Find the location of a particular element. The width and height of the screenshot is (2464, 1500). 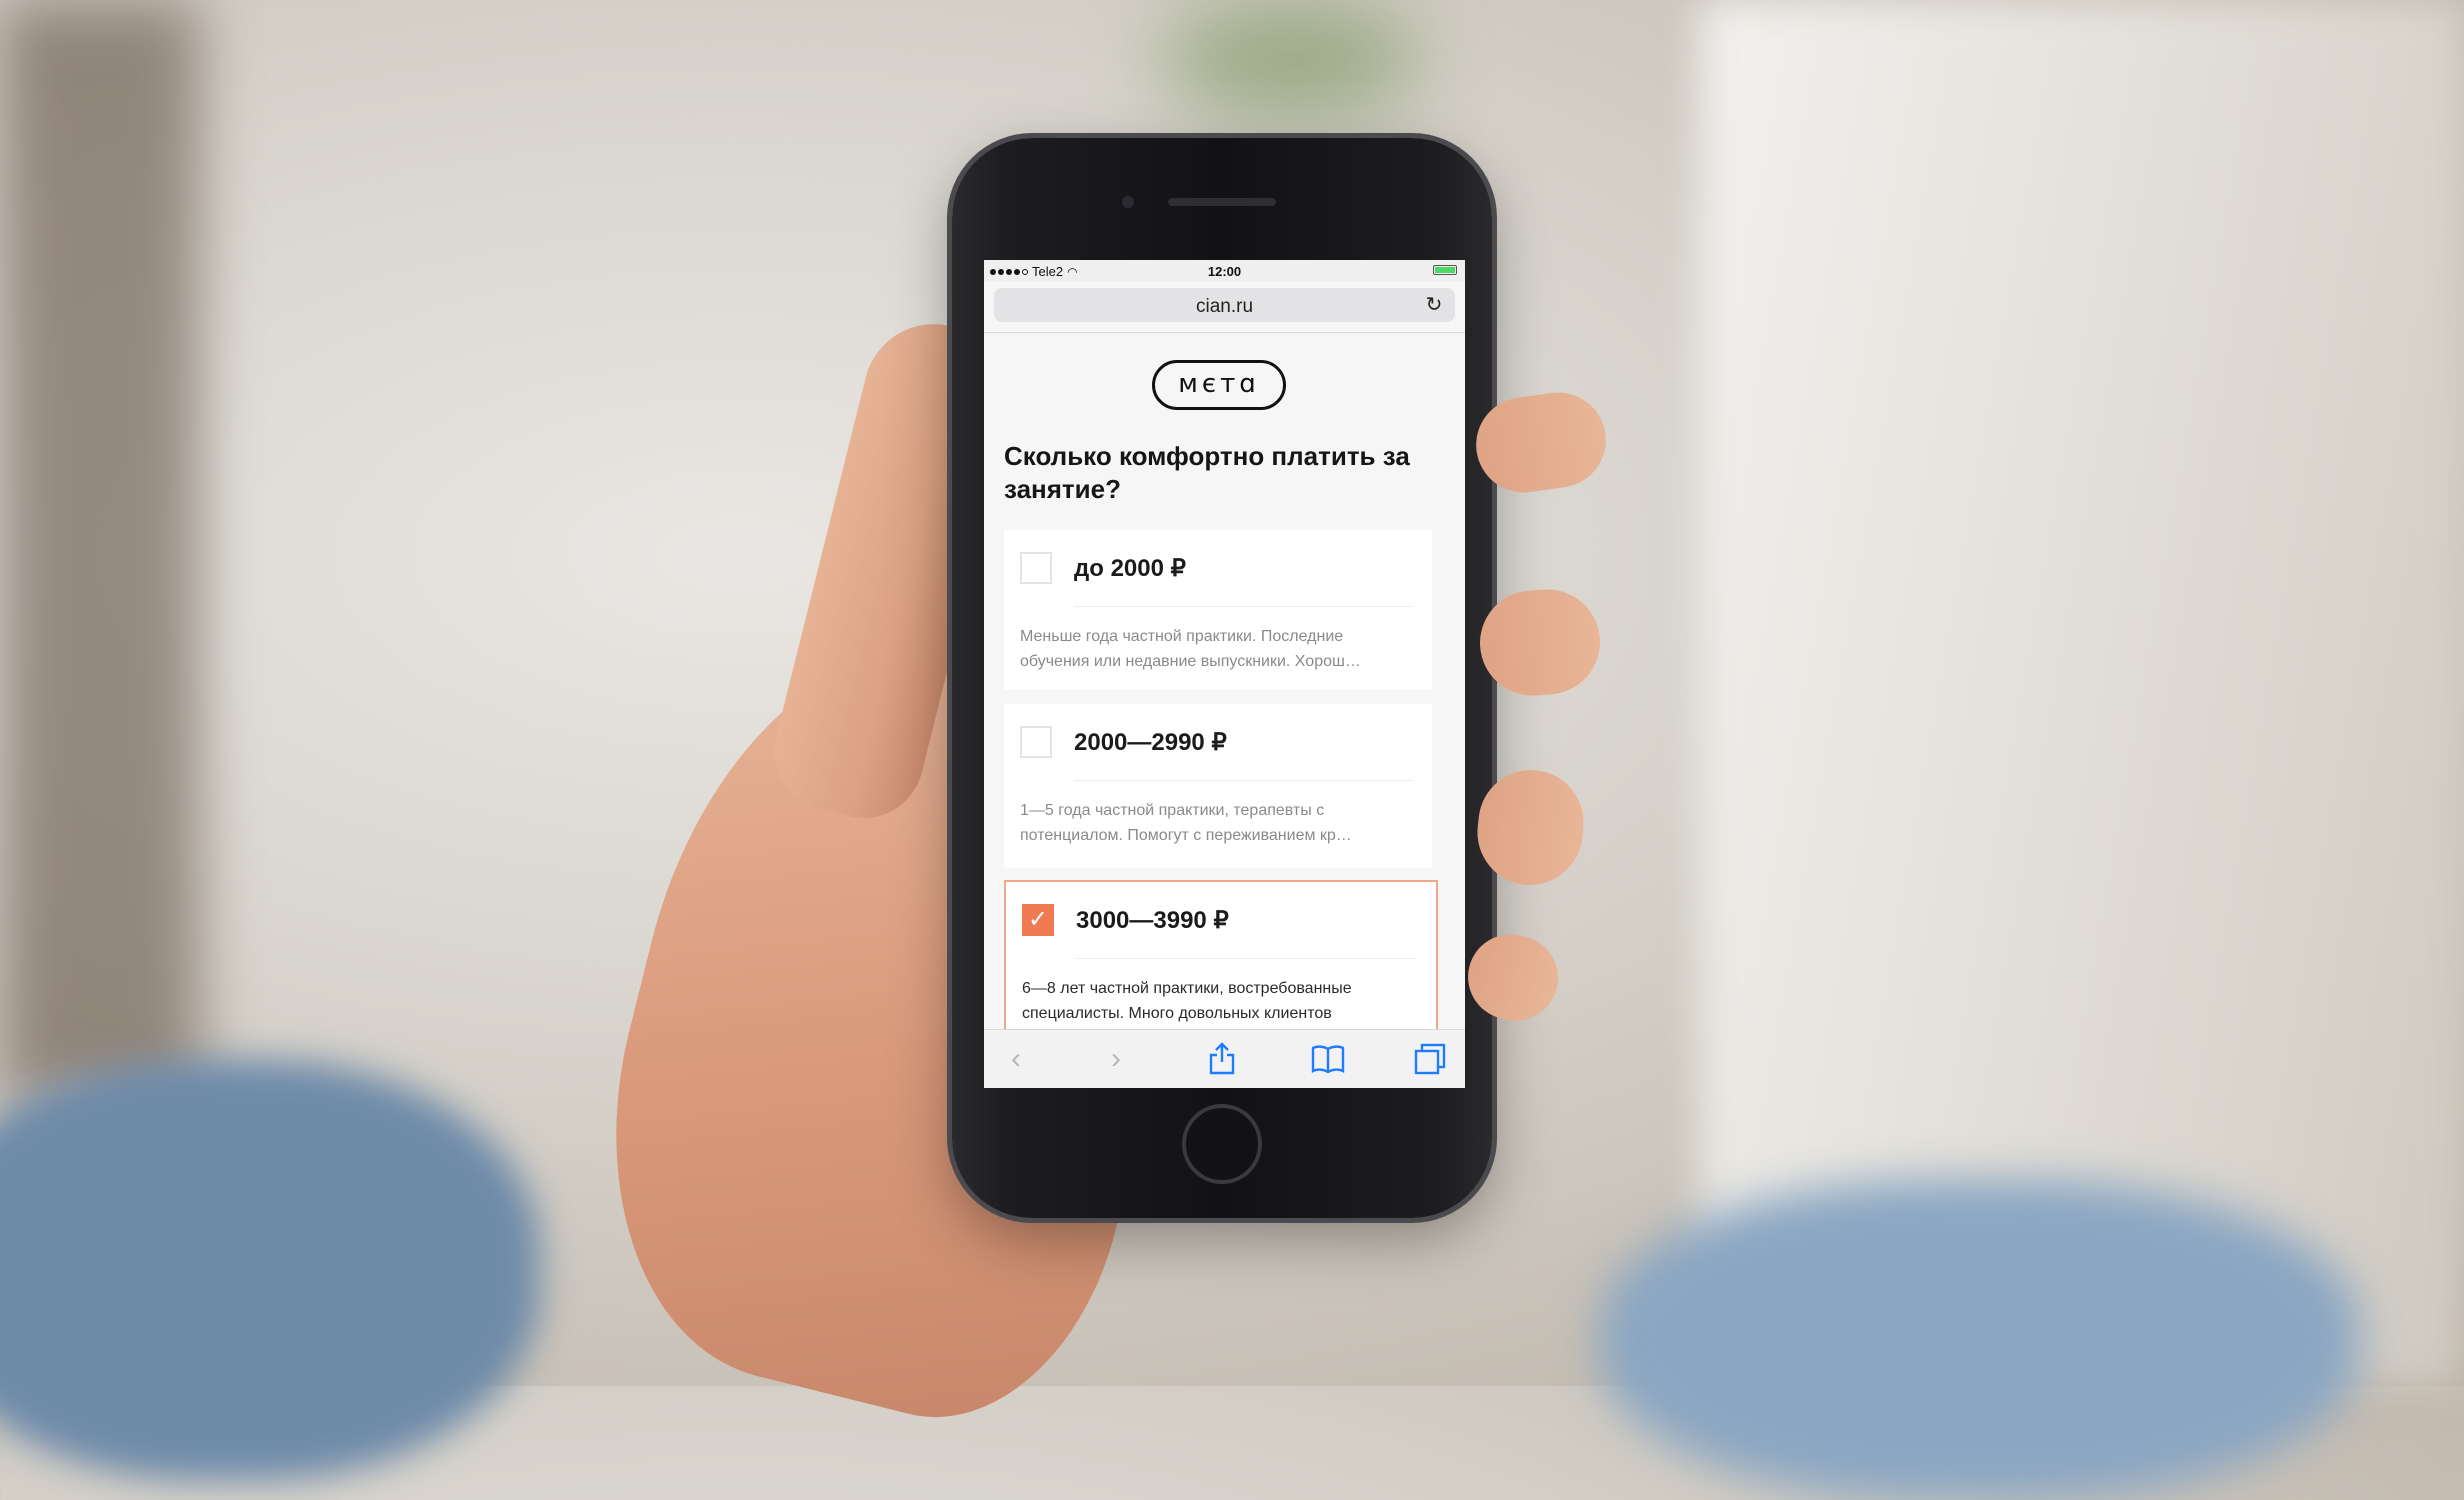

bookmarks-icon is located at coordinates (1328, 1059).